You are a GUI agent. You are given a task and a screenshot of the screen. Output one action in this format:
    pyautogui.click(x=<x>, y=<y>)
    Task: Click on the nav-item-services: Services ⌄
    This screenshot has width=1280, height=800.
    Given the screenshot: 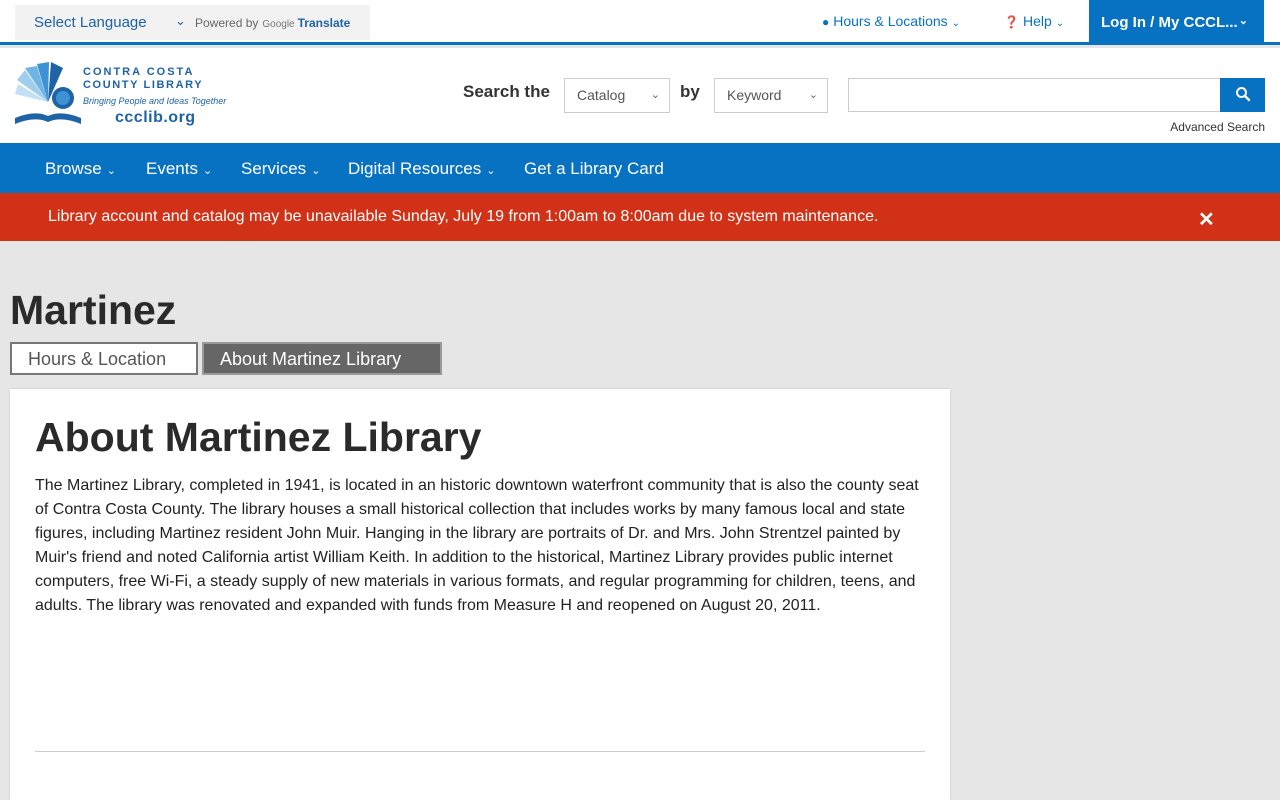 What is the action you would take?
    pyautogui.click(x=280, y=169)
    